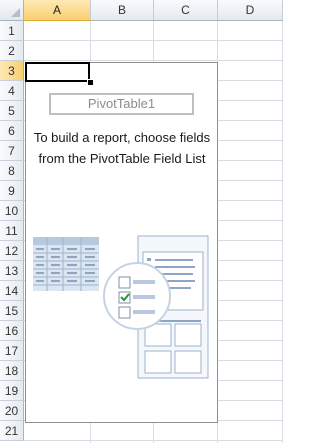 The height and width of the screenshot is (443, 320). Describe the element at coordinates (12, 71) in the screenshot. I see `row-header-3: 3` at that location.